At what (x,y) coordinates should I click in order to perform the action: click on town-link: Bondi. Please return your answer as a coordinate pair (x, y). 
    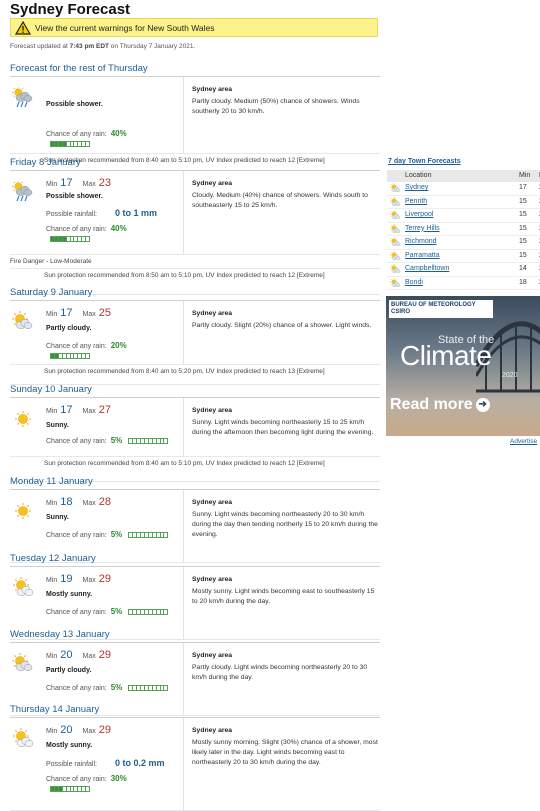
    Looking at the image, I should click on (414, 283).